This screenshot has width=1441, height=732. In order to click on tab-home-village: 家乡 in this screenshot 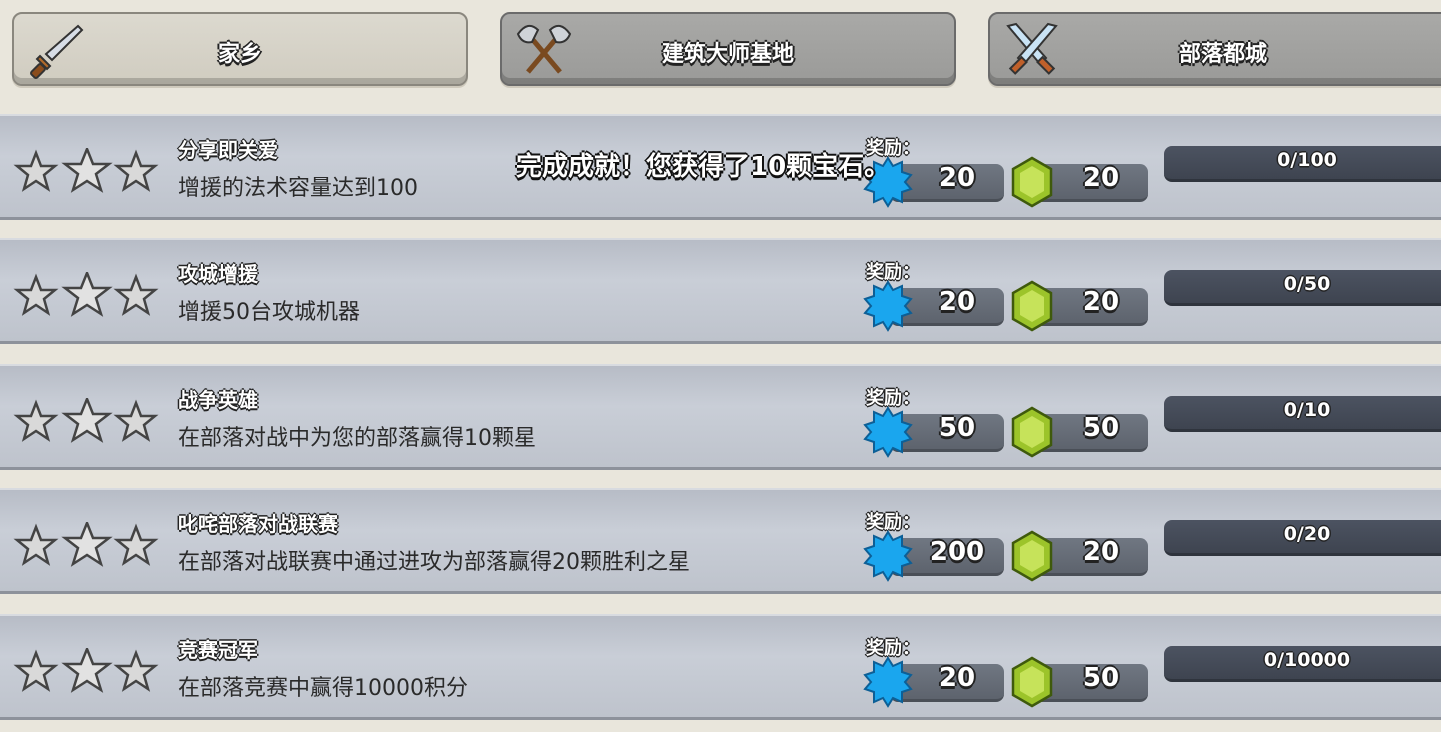, I will do `click(240, 49)`.